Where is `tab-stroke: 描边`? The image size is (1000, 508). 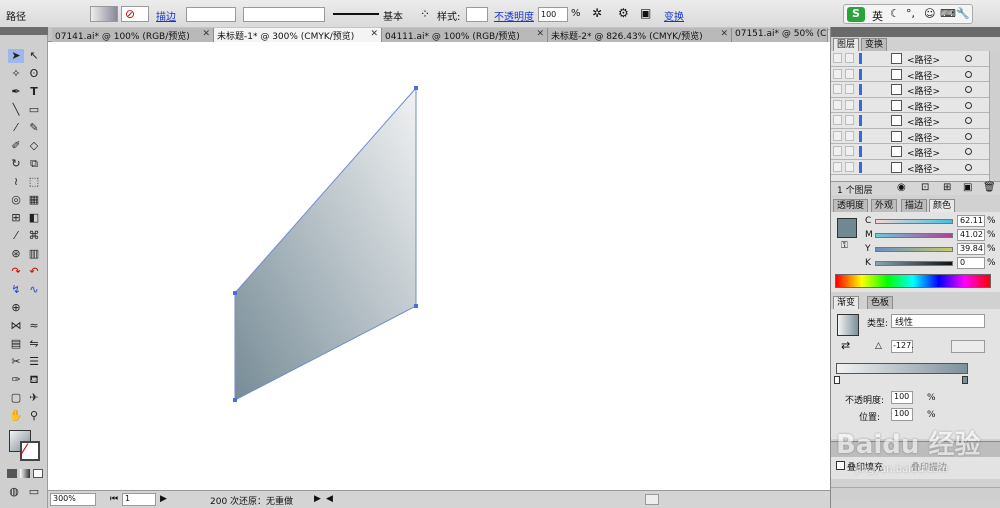 tab-stroke: 描边 is located at coordinates (914, 205).